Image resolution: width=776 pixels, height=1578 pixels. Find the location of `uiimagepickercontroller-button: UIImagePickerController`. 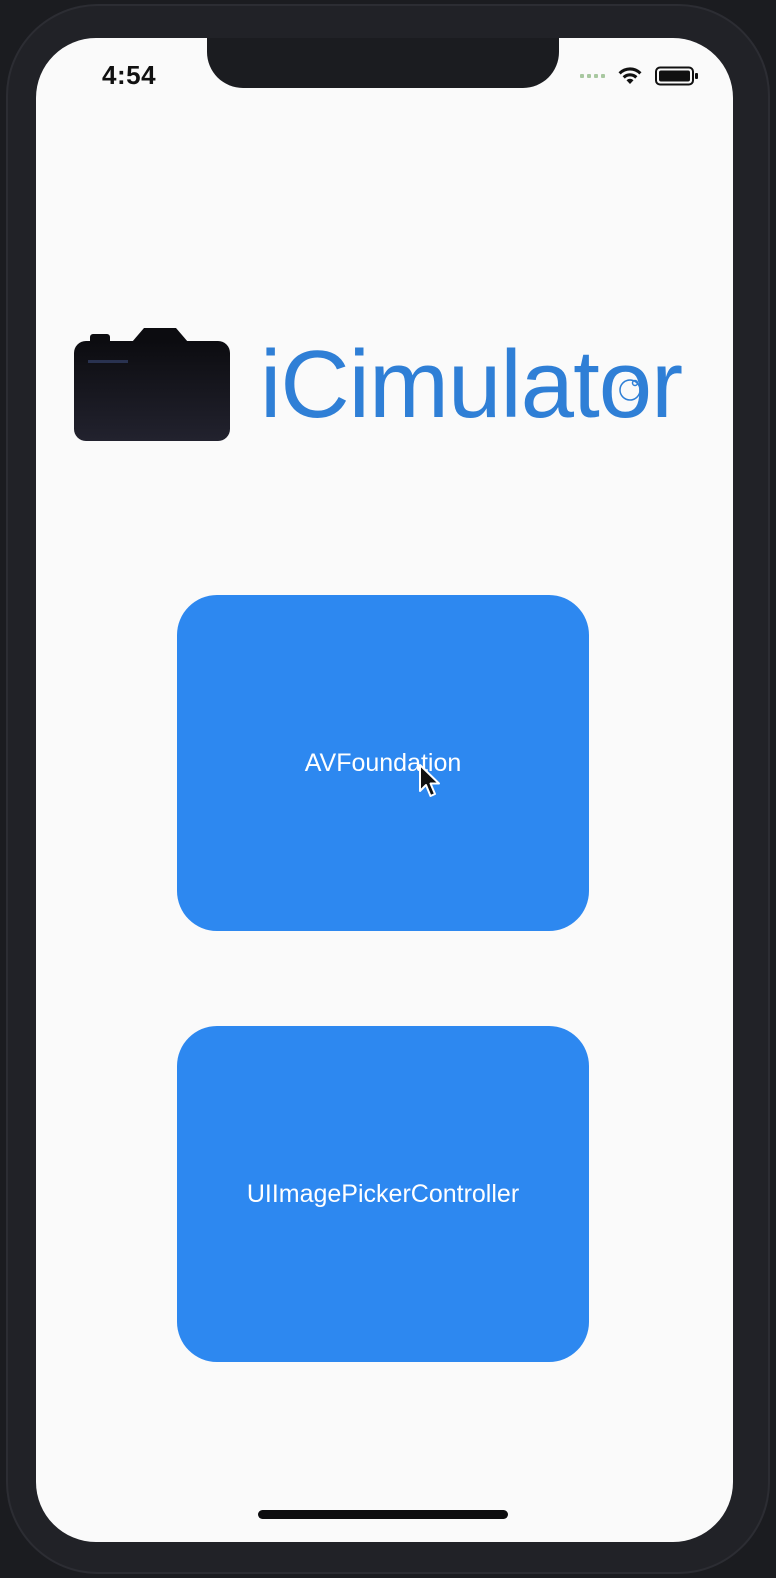

uiimagepickercontroller-button: UIImagePickerController is located at coordinates (383, 1194).